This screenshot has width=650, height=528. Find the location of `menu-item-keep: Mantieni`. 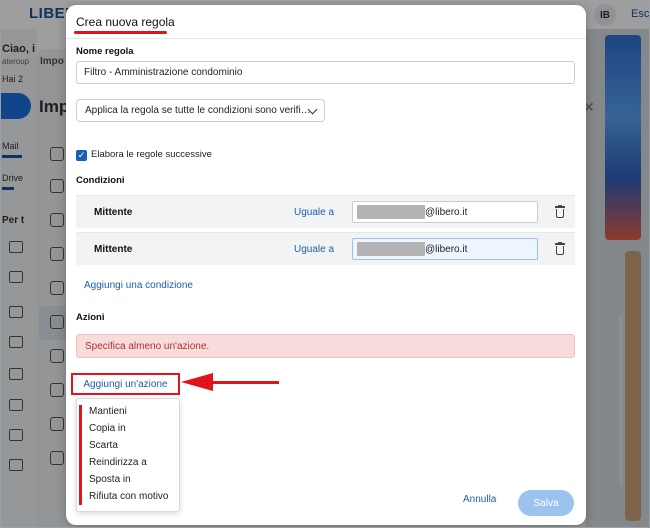

menu-item-keep: Mantieni is located at coordinates (108, 411).